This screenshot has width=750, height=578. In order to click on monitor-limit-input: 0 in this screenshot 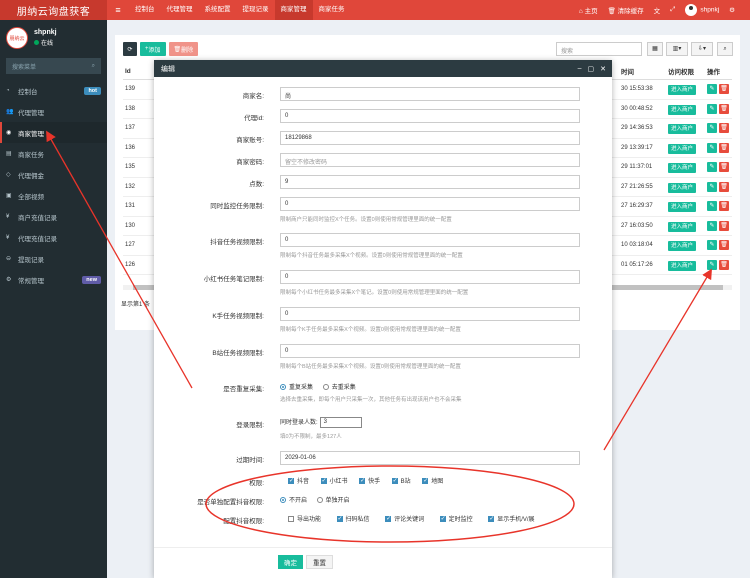, I will do `click(430, 204)`.